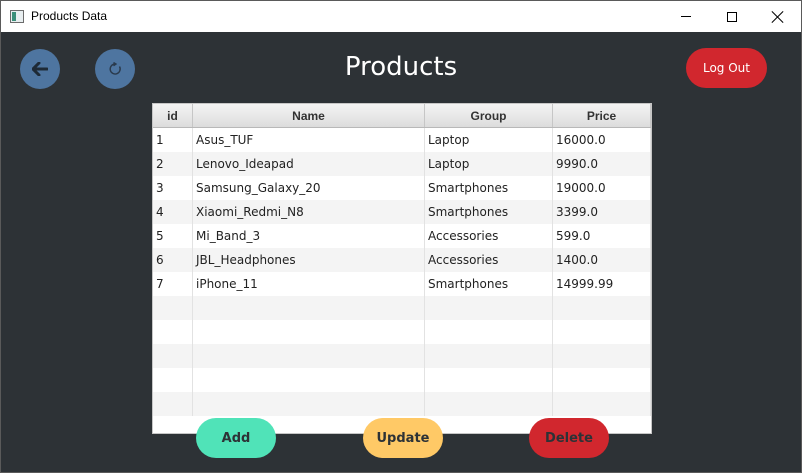 Image resolution: width=802 pixels, height=473 pixels. What do you see at coordinates (173, 164) in the screenshot?
I see `cell-id: 2` at bounding box center [173, 164].